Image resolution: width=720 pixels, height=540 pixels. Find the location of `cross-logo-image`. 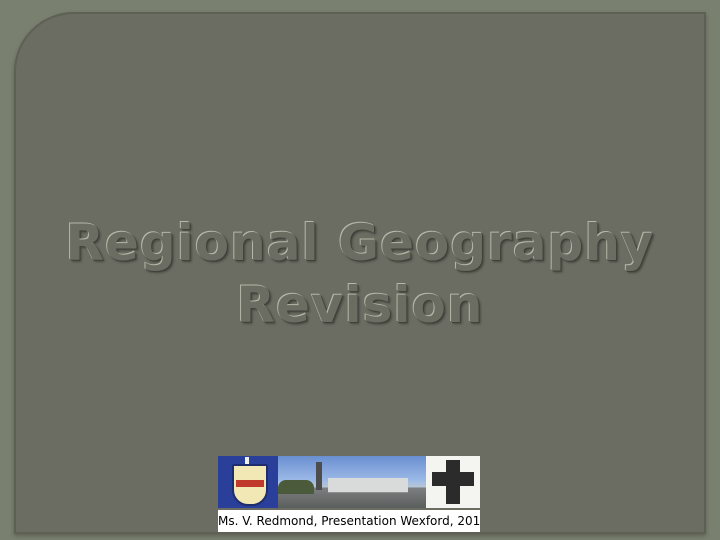

cross-logo-image is located at coordinates (453, 482).